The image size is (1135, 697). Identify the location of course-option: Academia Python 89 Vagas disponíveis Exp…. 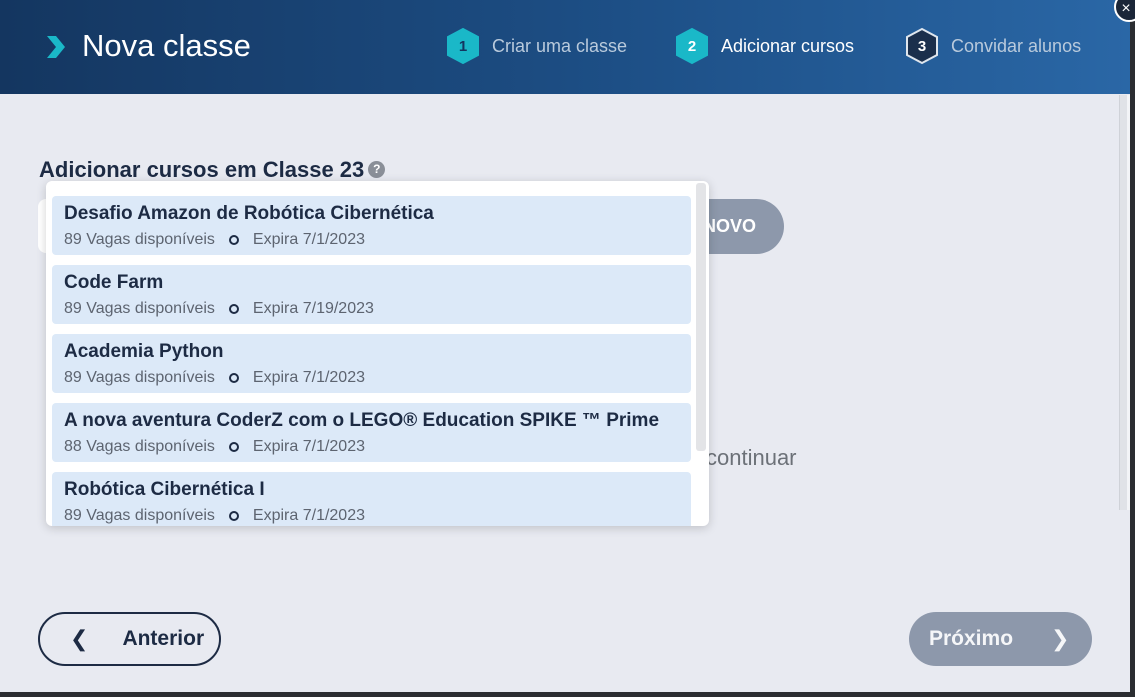
(371, 363).